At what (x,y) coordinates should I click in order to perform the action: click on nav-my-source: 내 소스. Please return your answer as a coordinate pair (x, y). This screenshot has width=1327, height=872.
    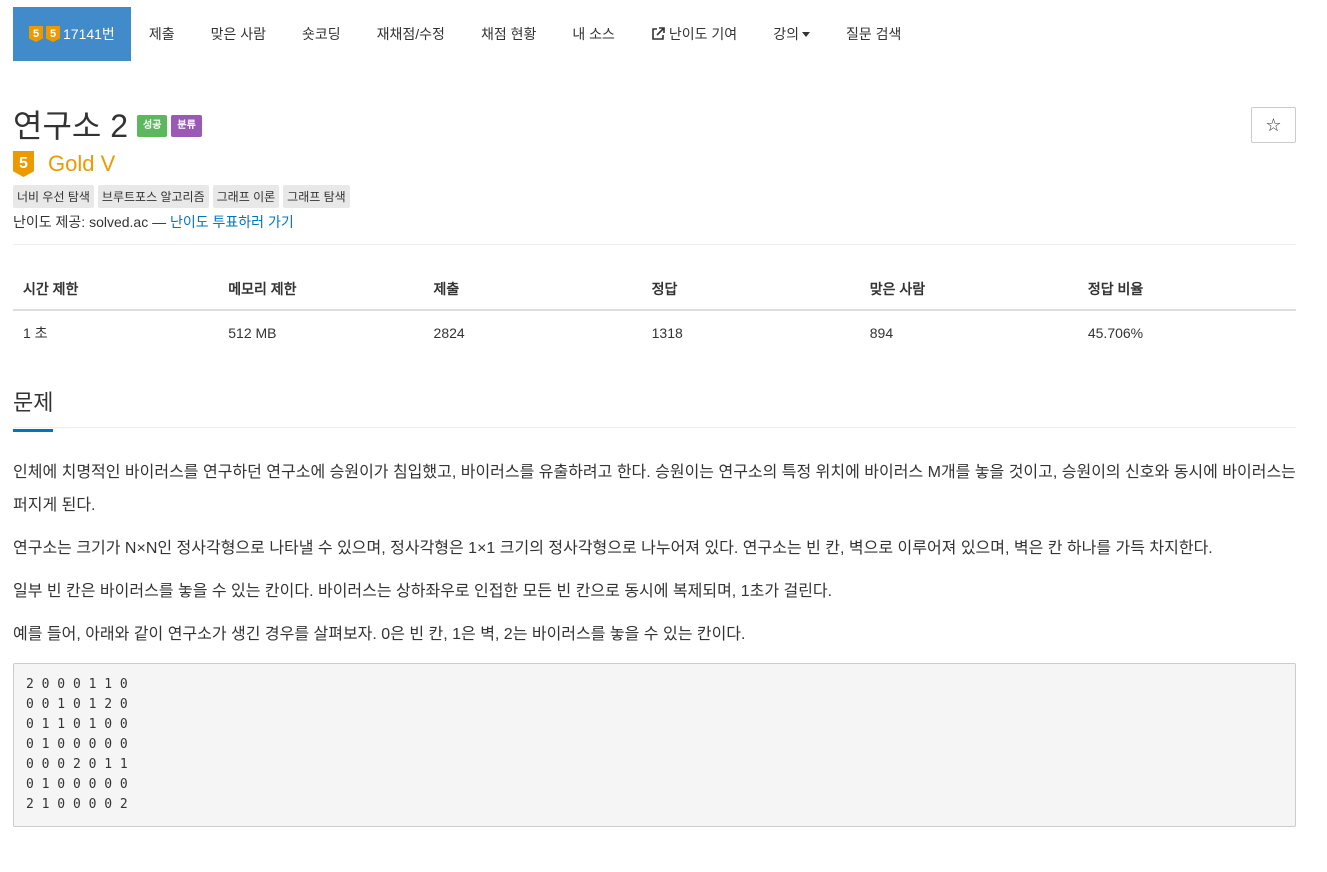
    Looking at the image, I should click on (593, 34).